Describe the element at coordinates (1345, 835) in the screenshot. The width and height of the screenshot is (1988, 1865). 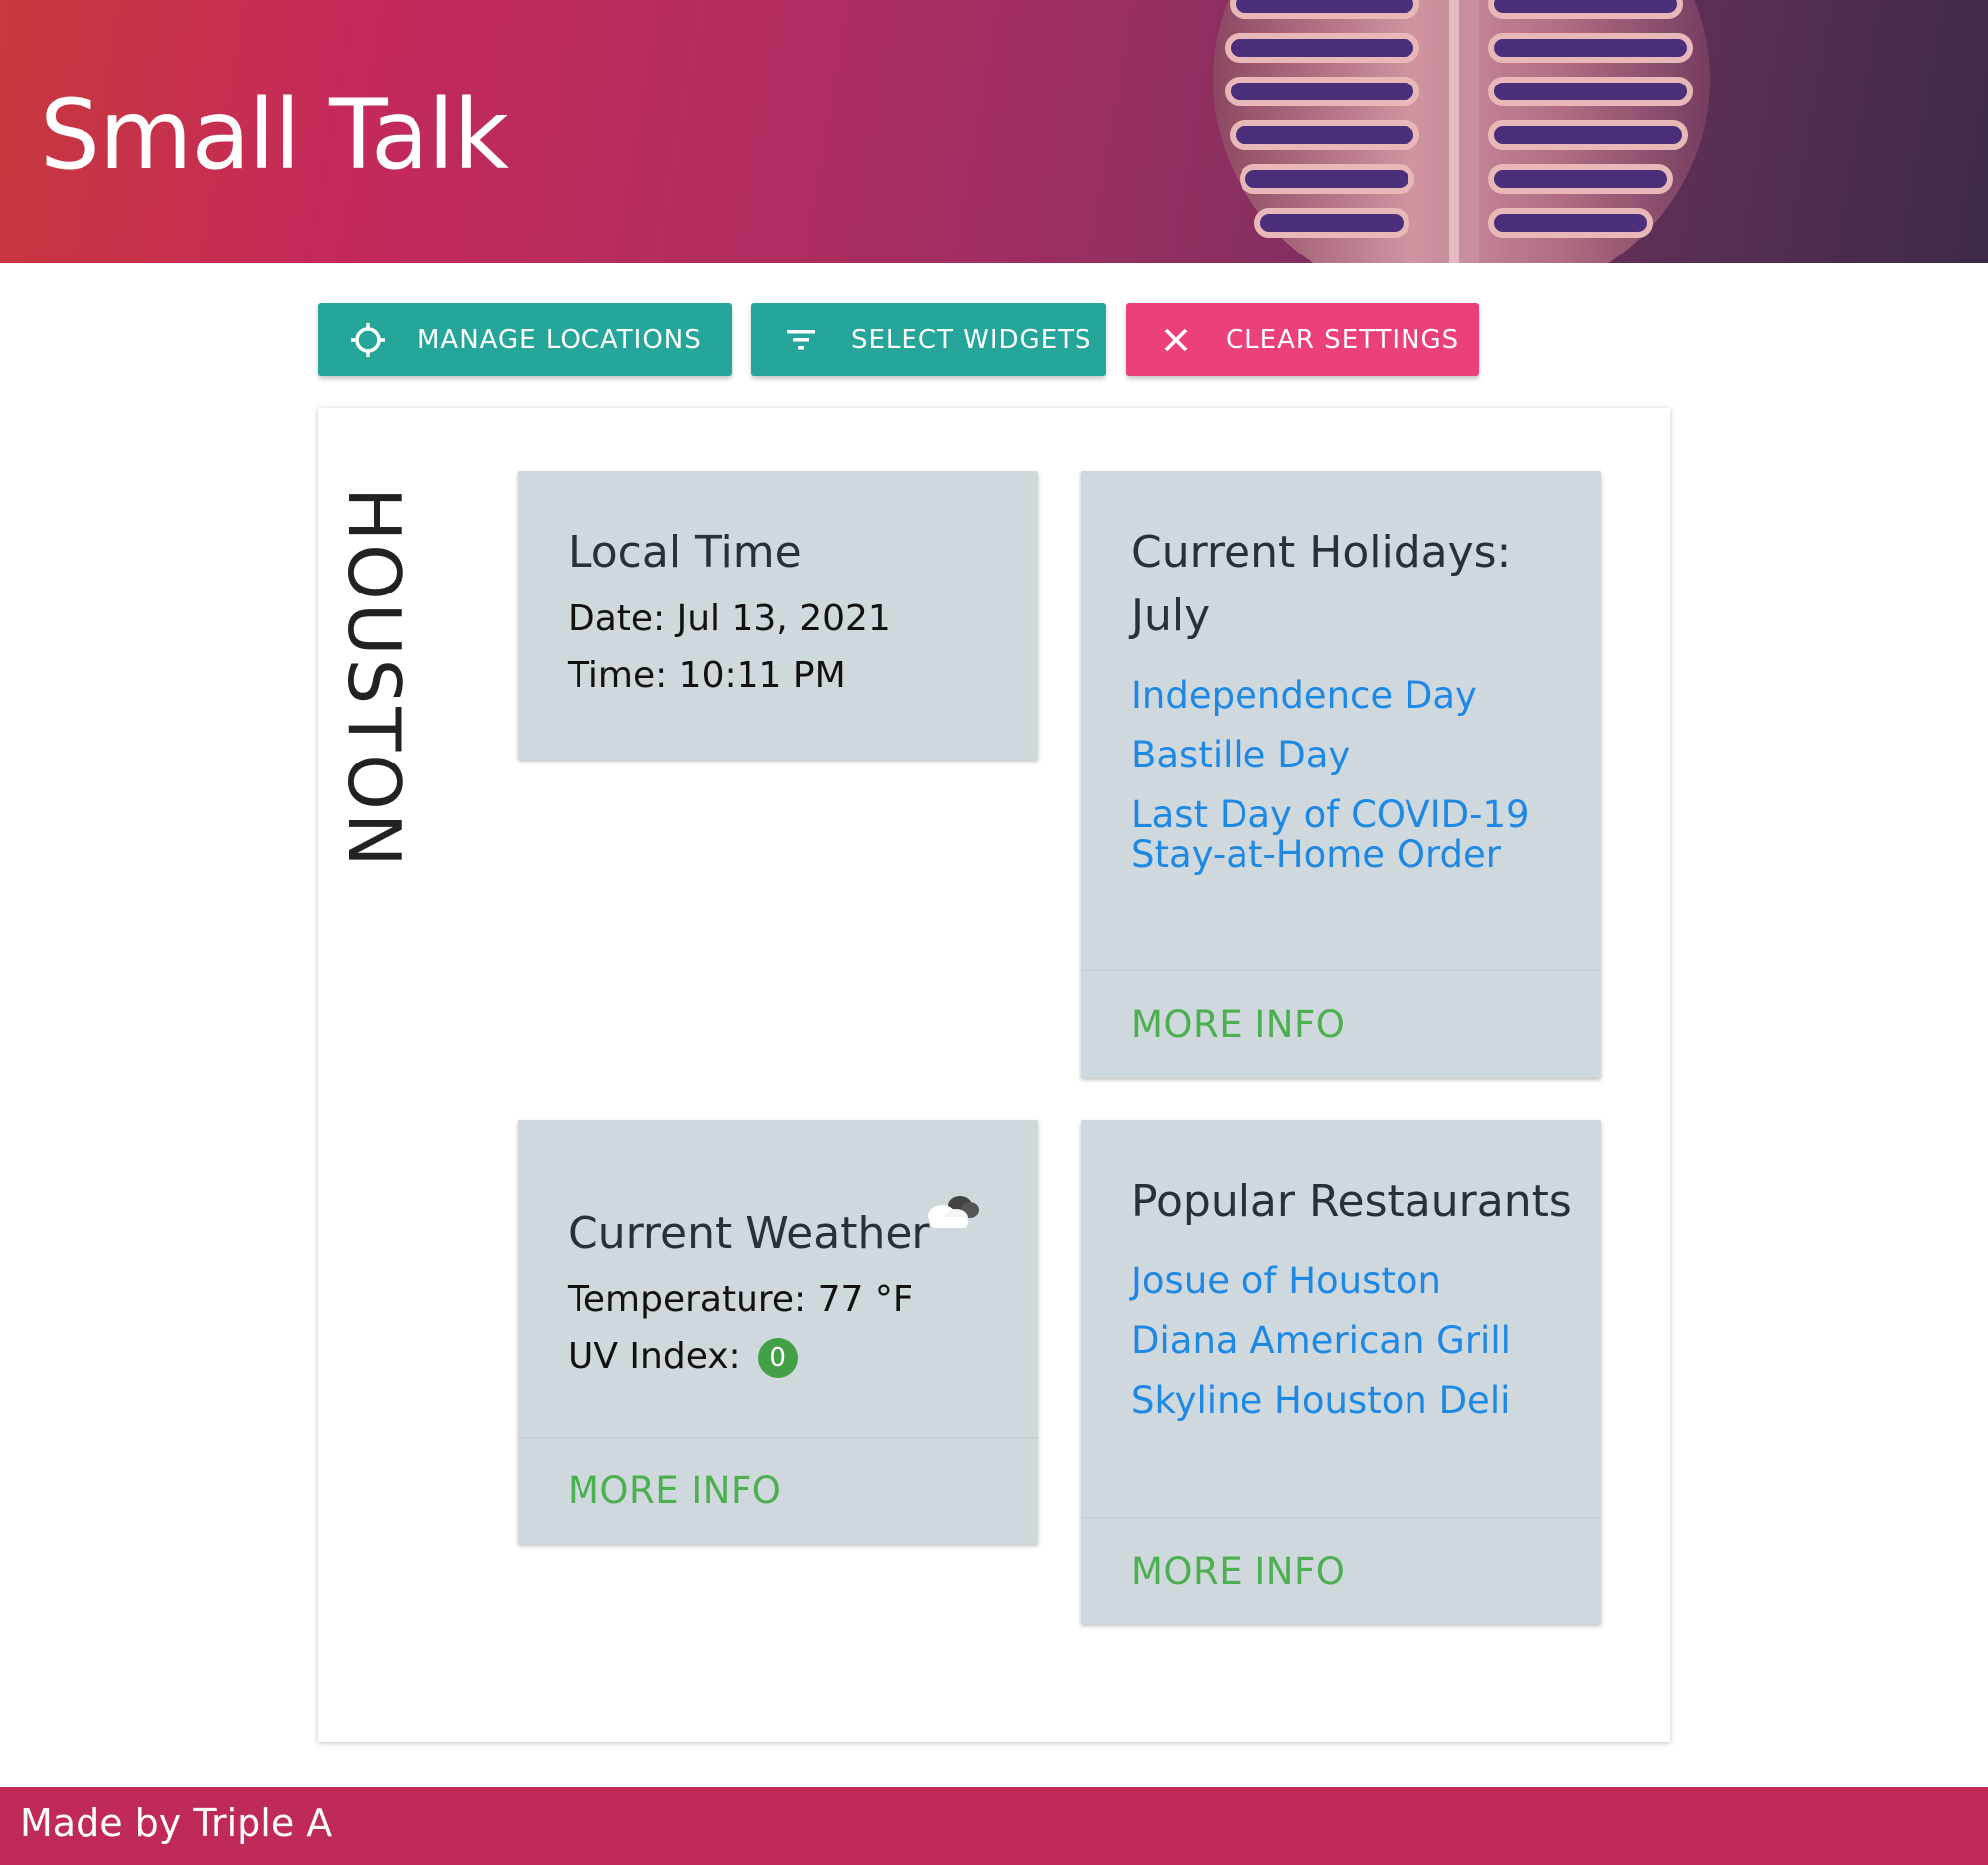
I see `holiday-link: Last Day of COVID-19 Stay-at-Home Order` at that location.